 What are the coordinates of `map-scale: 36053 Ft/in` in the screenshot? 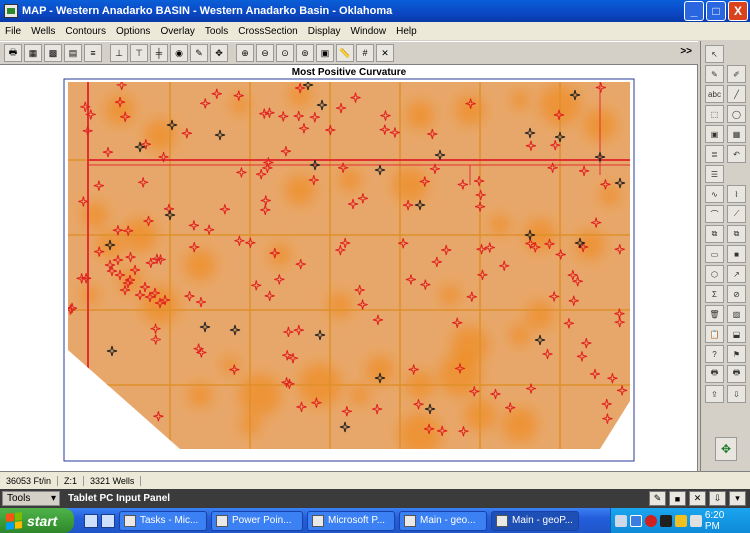 It's located at (29, 480).